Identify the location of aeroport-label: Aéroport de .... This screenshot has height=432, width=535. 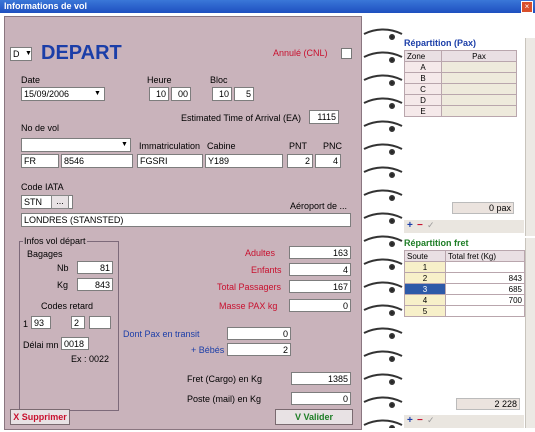
(319, 206).